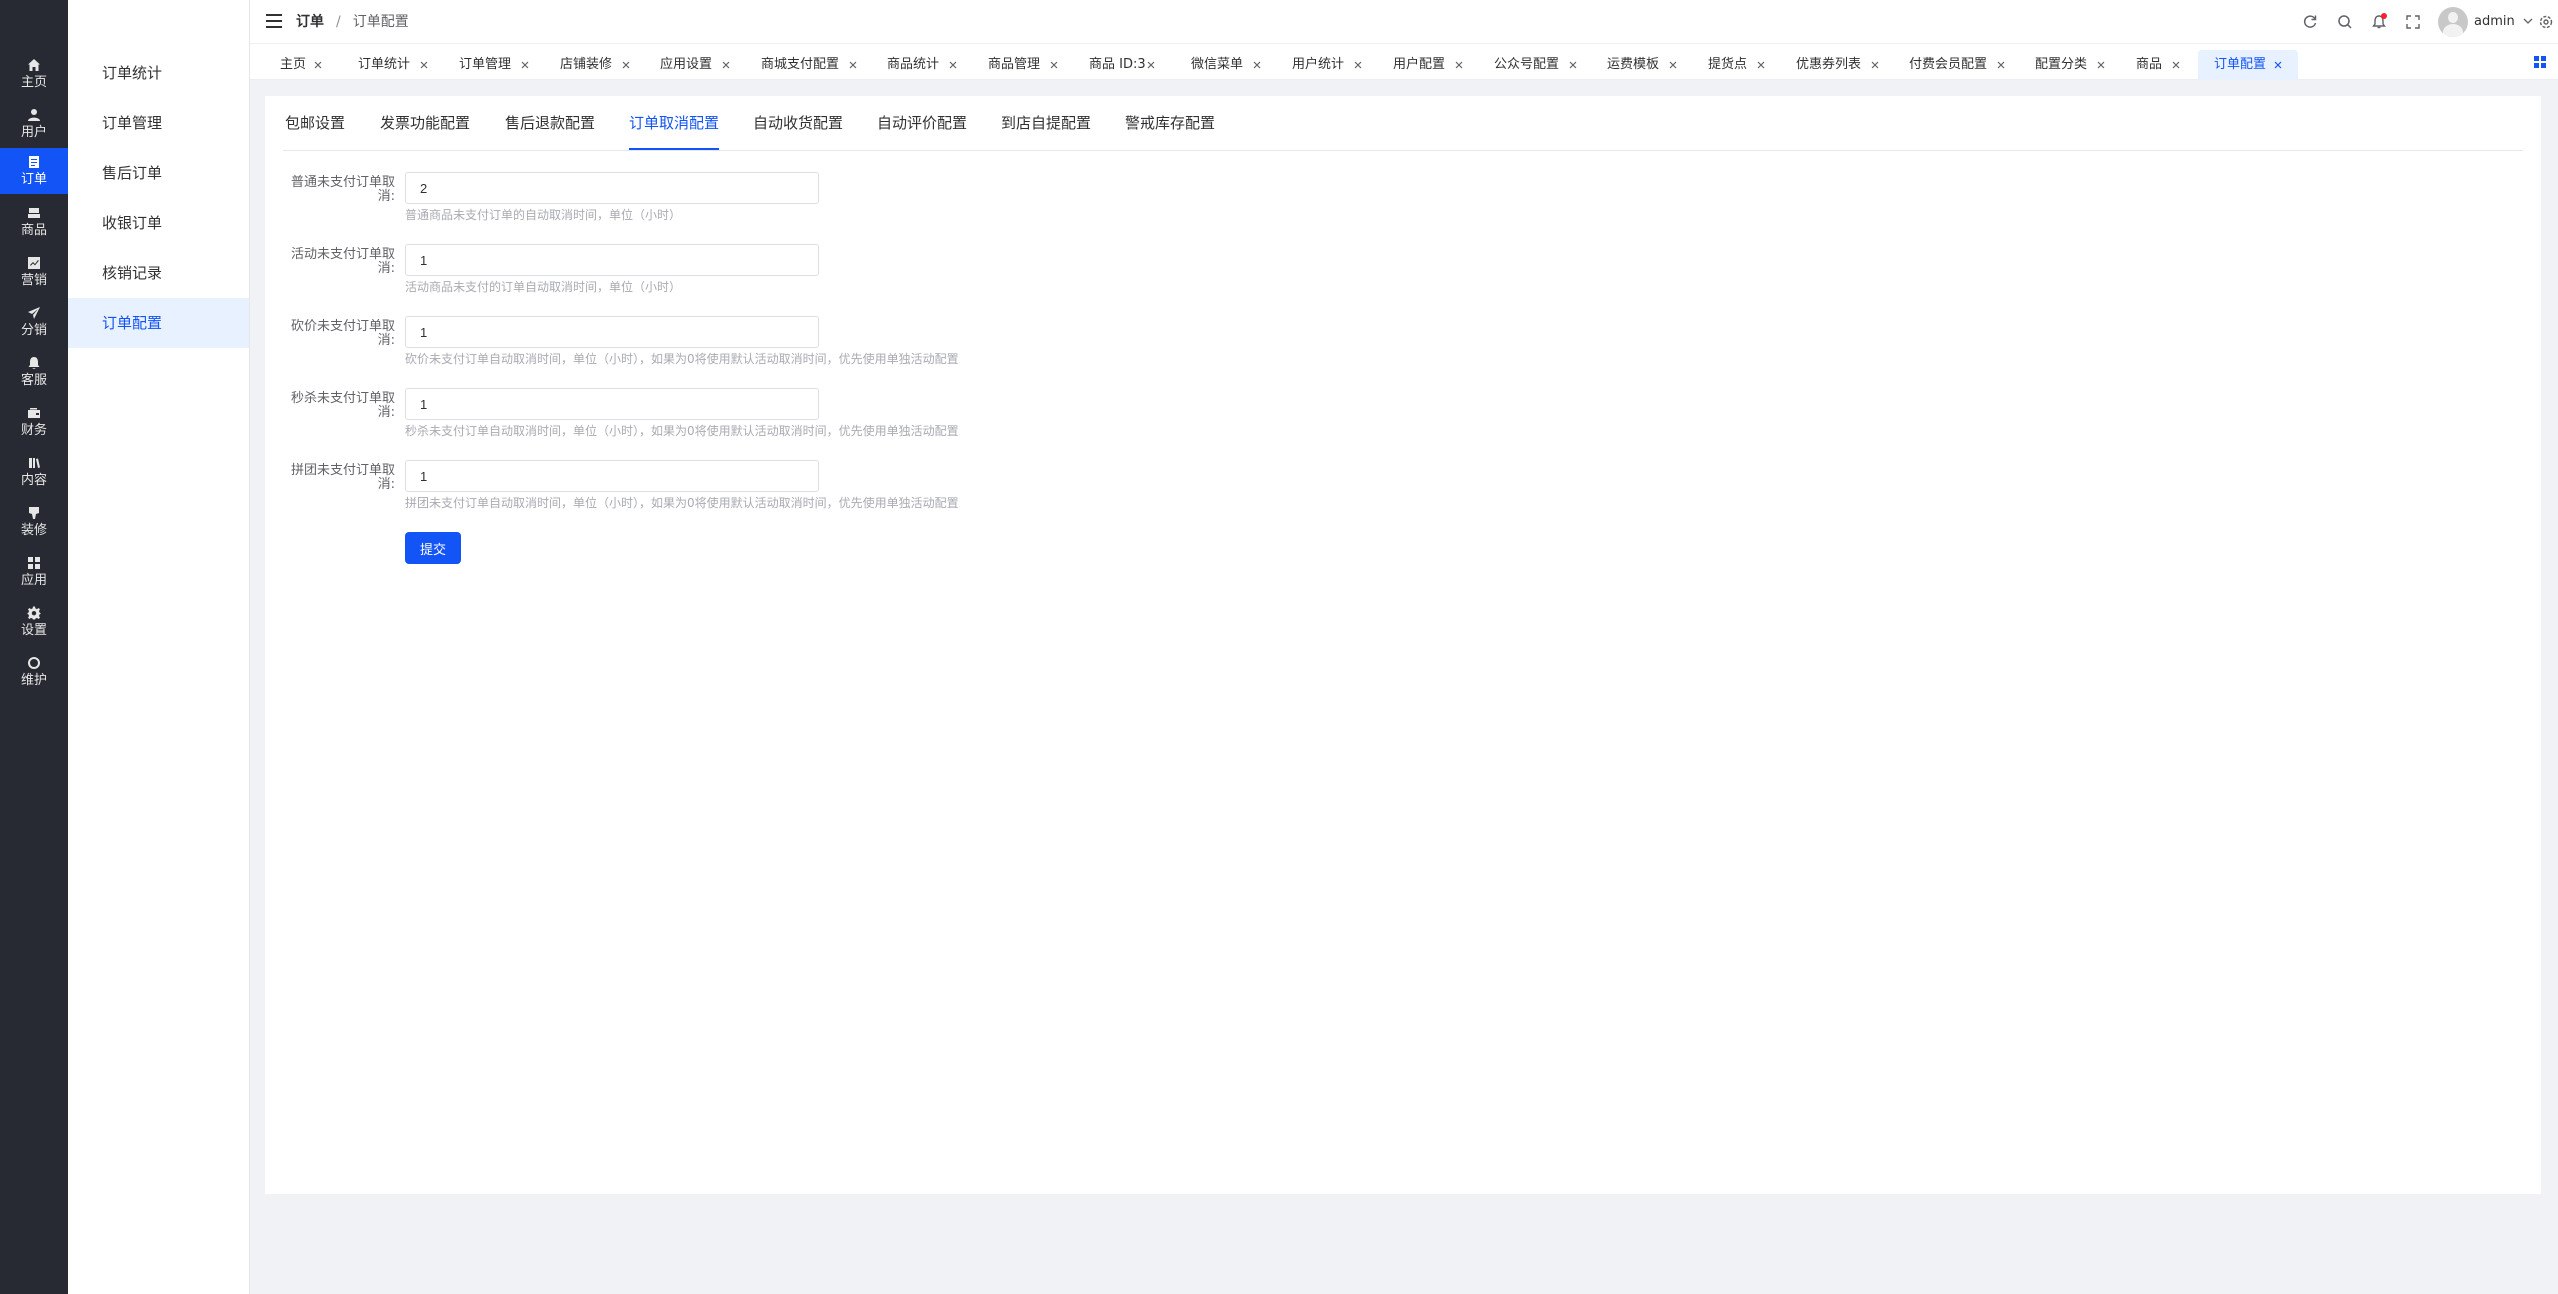 The image size is (2558, 1294). Describe the element at coordinates (543, 287) in the screenshot. I see `field-hint: 活动商品未支付的订单自动取消时间，单位（小时）` at that location.